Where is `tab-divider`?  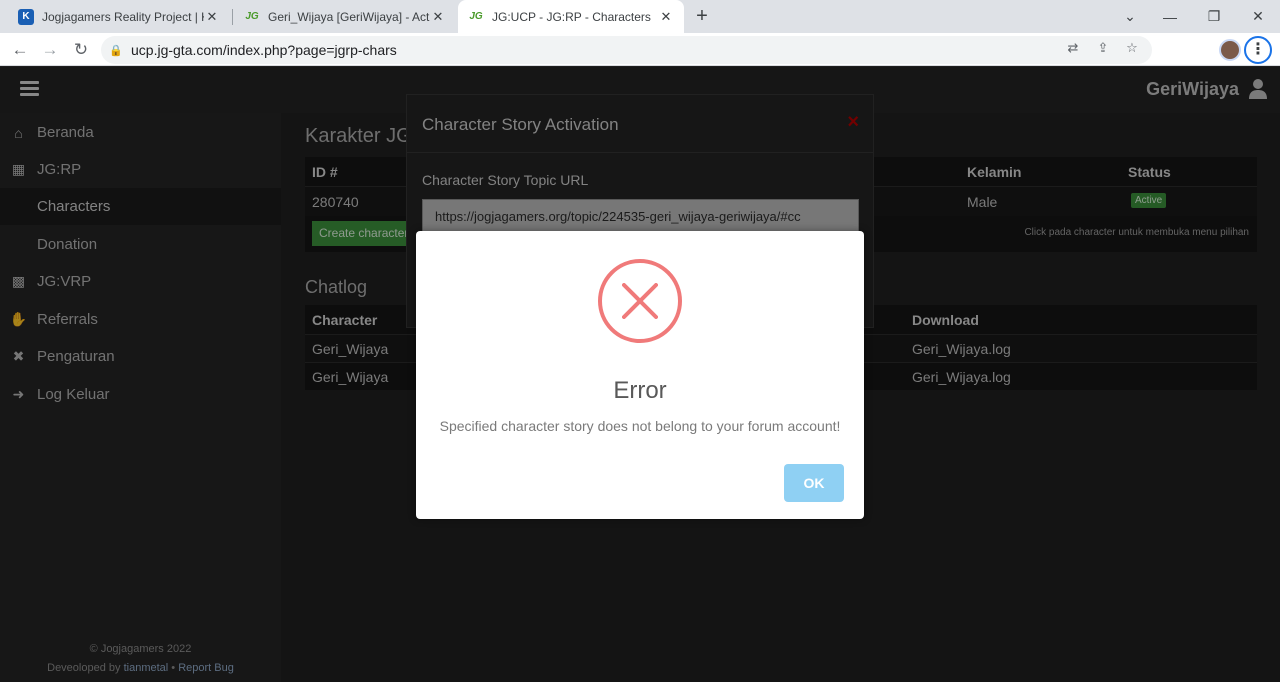
tab-divider is located at coordinates (232, 17).